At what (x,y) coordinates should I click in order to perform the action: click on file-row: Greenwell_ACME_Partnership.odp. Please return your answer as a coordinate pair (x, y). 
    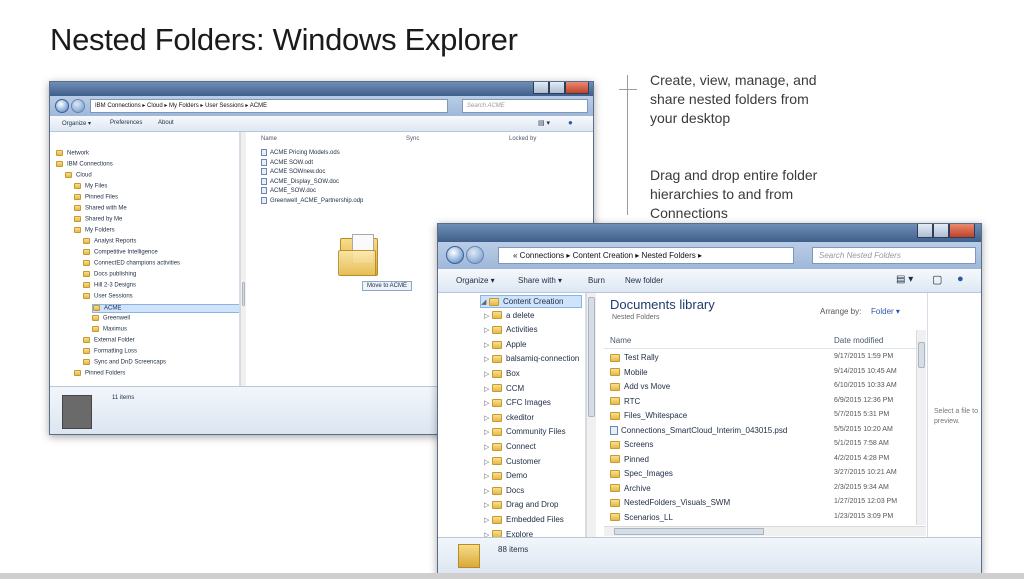
    Looking at the image, I should click on (312, 200).